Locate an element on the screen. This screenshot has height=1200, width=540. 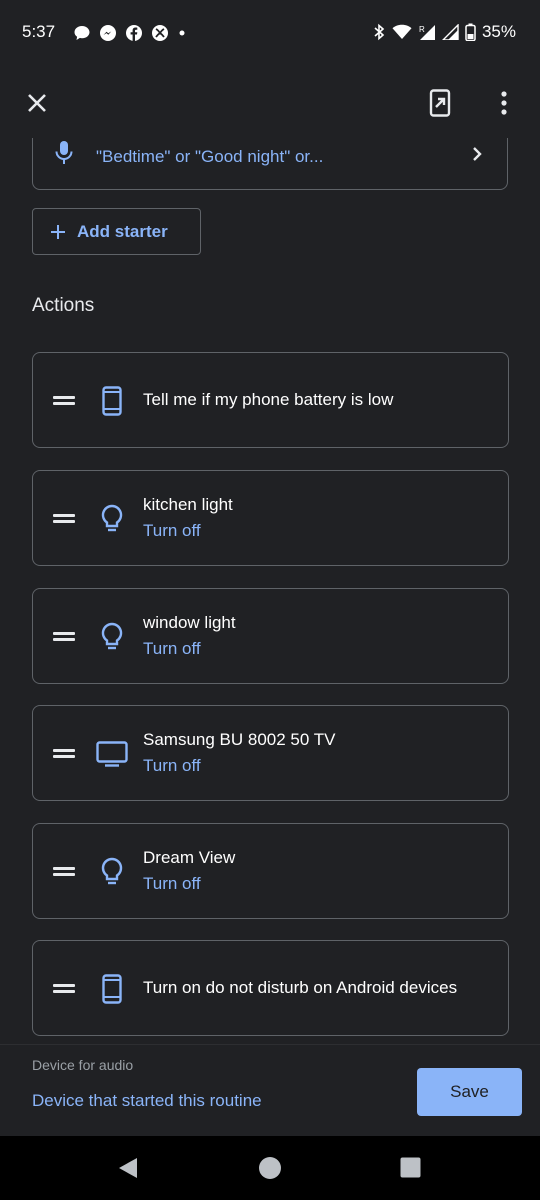
add-starter-button: Add starter is located at coordinates (116, 231).